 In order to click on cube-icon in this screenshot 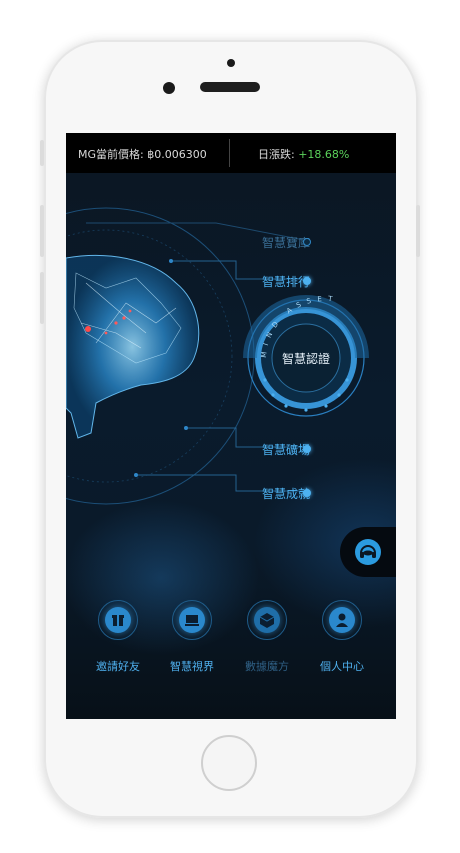, I will do `click(267, 620)`.